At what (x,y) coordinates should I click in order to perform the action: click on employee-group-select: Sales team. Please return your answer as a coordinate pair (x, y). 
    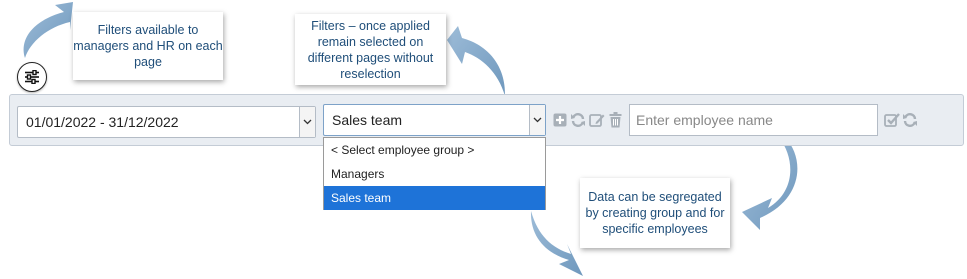
    Looking at the image, I should click on (434, 120).